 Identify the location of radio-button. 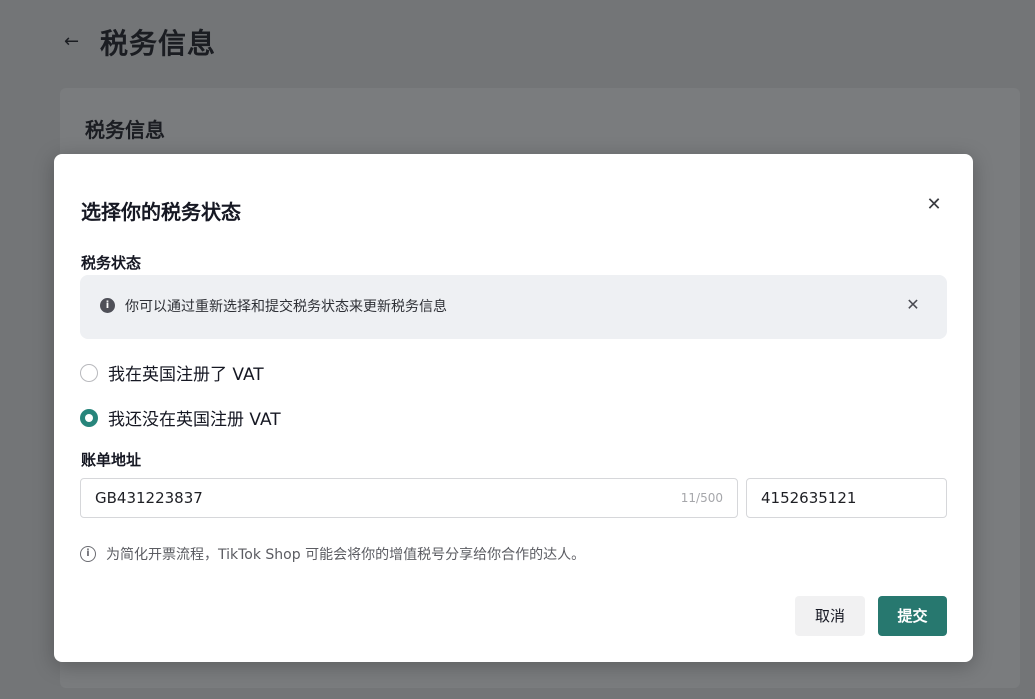
(89, 372).